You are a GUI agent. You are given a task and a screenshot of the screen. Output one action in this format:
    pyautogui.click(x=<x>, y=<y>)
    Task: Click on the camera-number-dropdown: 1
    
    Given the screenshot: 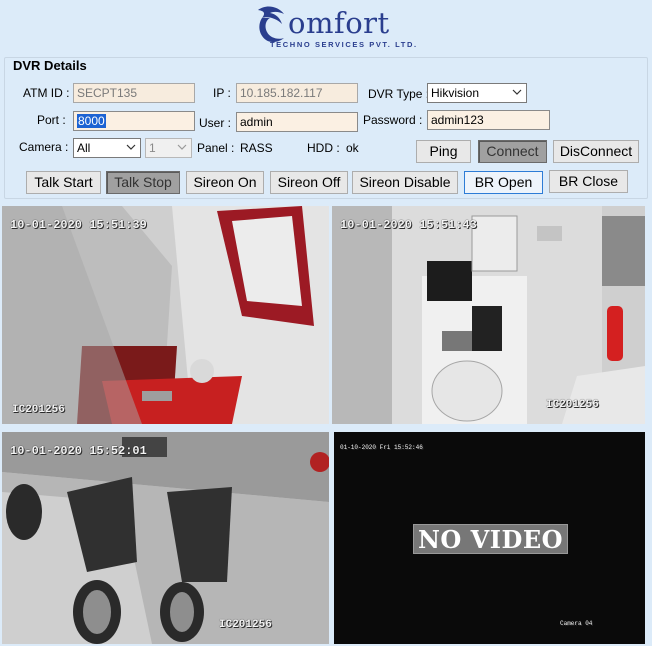 What is the action you would take?
    pyautogui.click(x=168, y=148)
    